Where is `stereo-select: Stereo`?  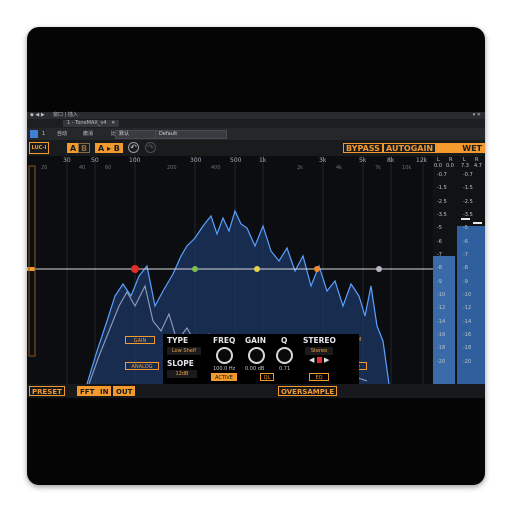 stereo-select: Stereo is located at coordinates (319, 351).